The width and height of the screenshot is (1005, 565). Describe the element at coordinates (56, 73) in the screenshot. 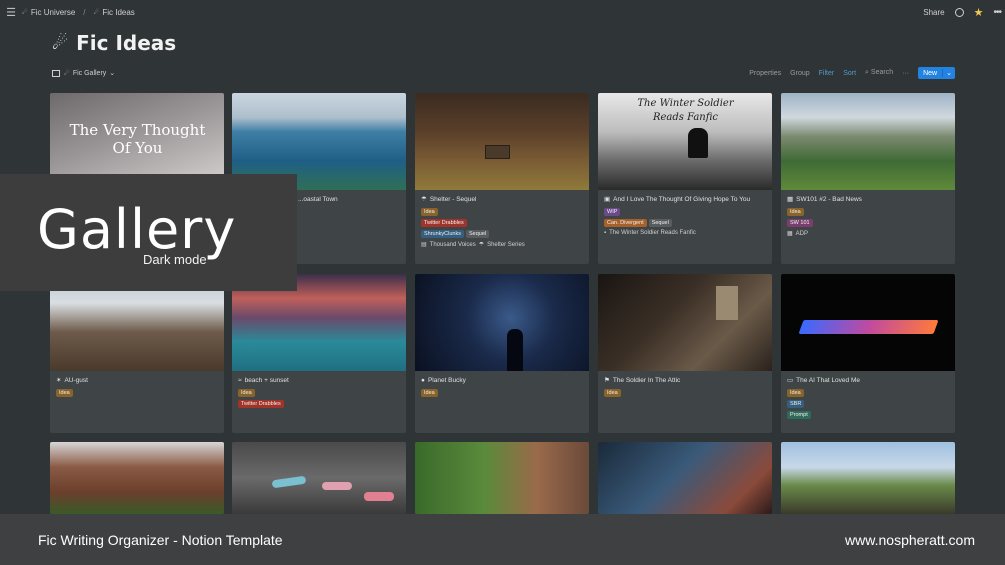

I see `gallery-icon` at that location.